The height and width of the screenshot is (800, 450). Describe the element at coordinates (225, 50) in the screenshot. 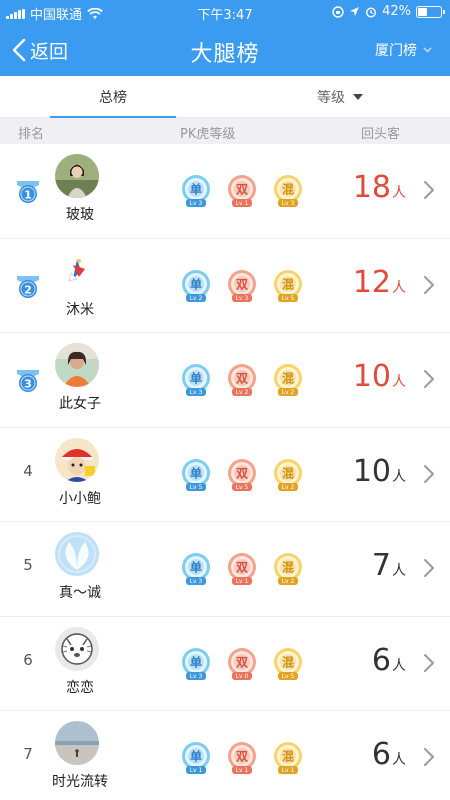

I see `nav-bar: 返回 大腿榜 厦门榜` at that location.